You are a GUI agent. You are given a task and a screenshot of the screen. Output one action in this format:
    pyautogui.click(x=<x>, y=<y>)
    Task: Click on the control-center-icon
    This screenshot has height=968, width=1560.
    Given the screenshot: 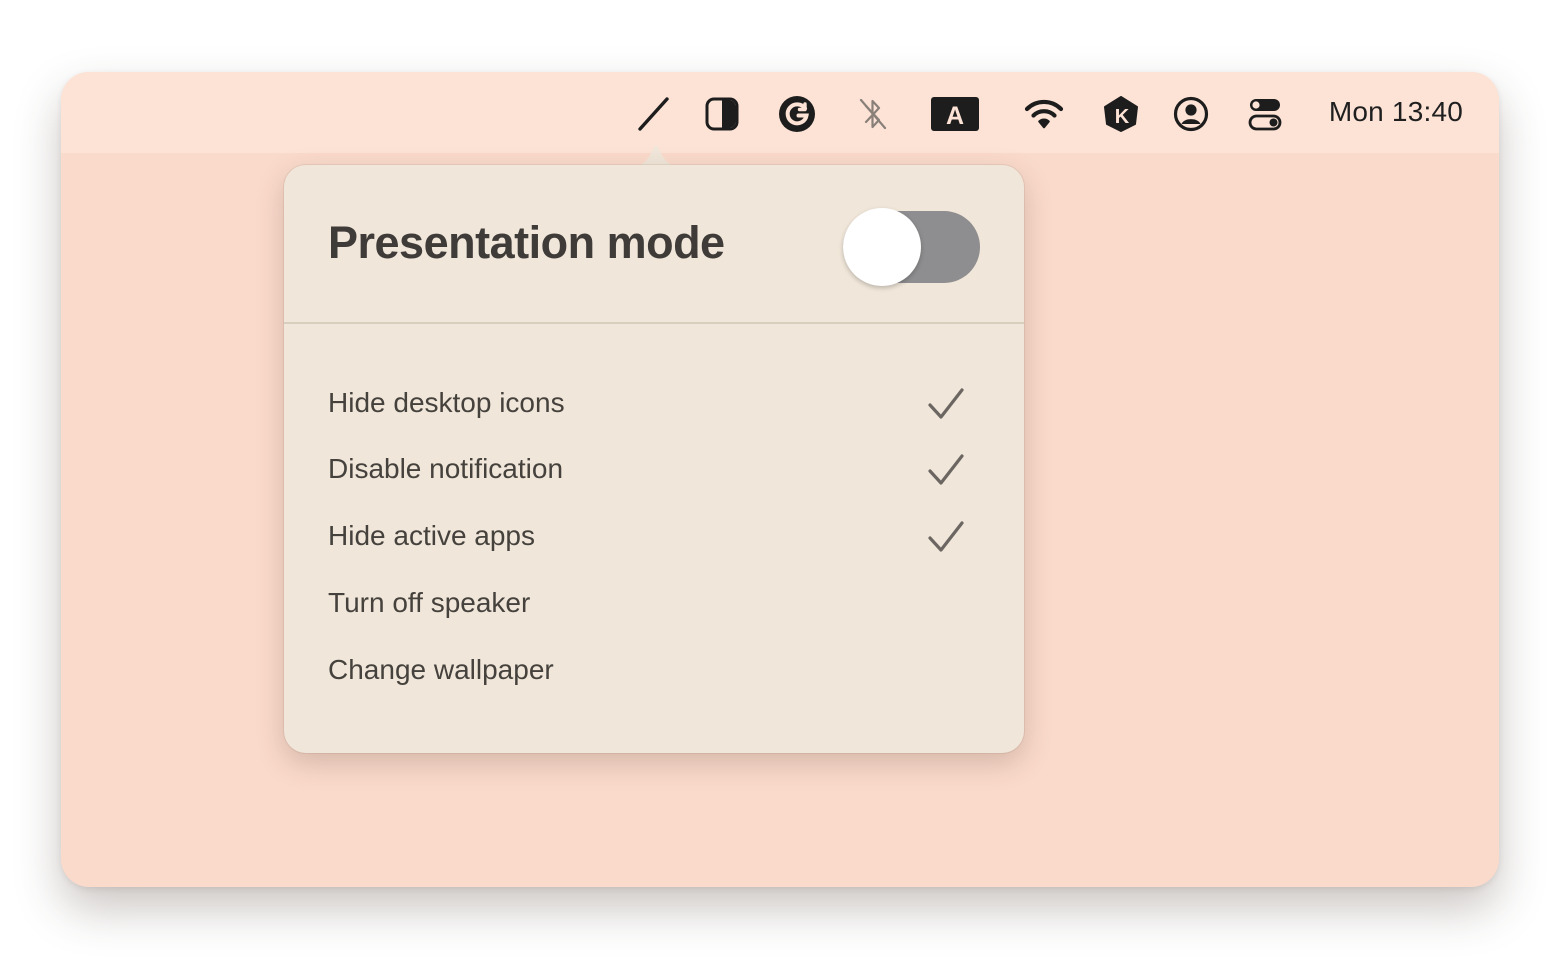 What is the action you would take?
    pyautogui.click(x=1265, y=114)
    